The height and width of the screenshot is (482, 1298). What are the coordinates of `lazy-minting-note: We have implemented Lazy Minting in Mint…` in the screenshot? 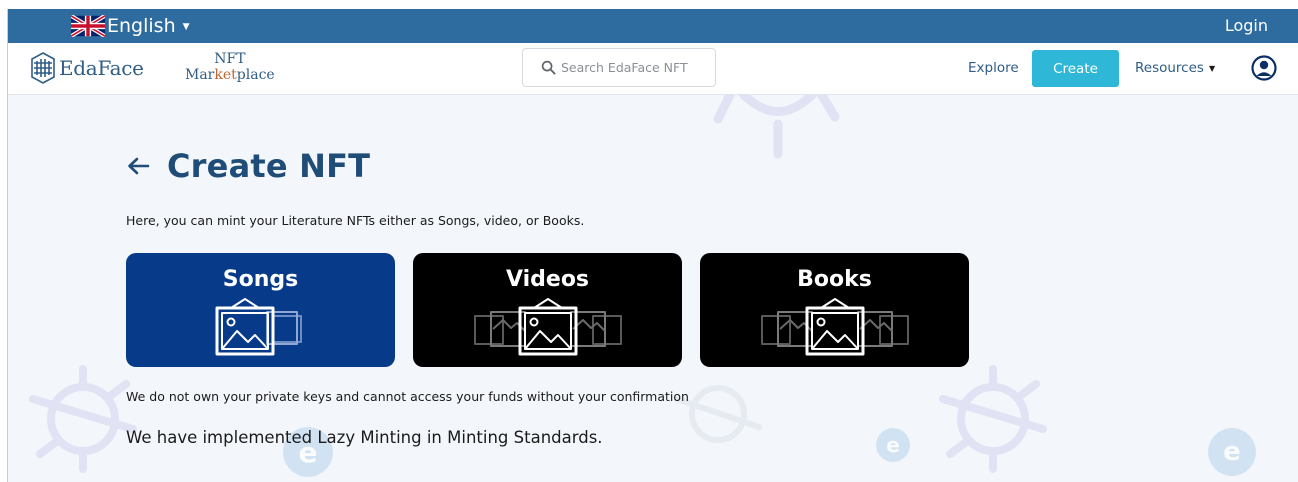 It's located at (364, 437).